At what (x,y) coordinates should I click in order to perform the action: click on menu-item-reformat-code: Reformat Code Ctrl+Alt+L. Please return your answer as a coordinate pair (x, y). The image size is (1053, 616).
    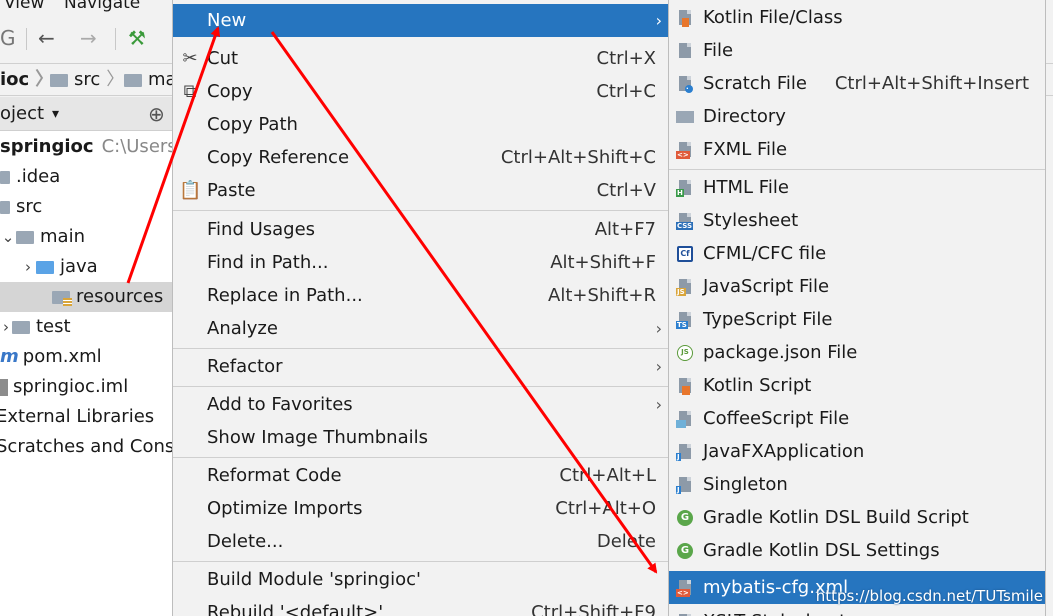
    Looking at the image, I should click on (420, 475).